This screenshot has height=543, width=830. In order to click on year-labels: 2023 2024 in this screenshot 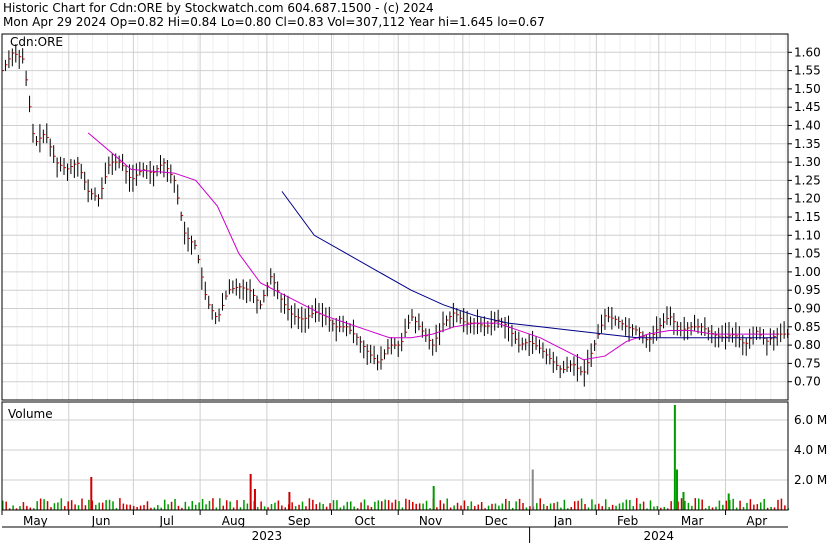, I will do `click(463, 535)`.